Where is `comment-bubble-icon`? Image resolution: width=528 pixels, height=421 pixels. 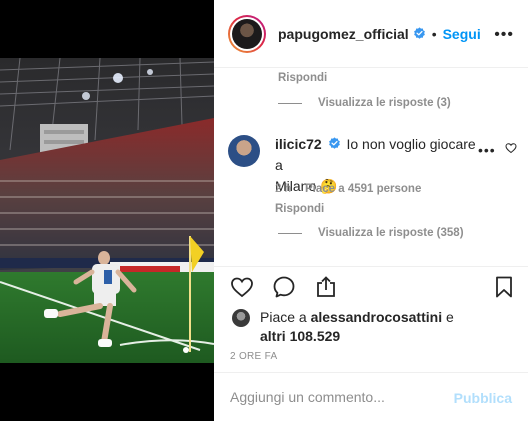
comment-bubble-icon is located at coordinates (284, 287).